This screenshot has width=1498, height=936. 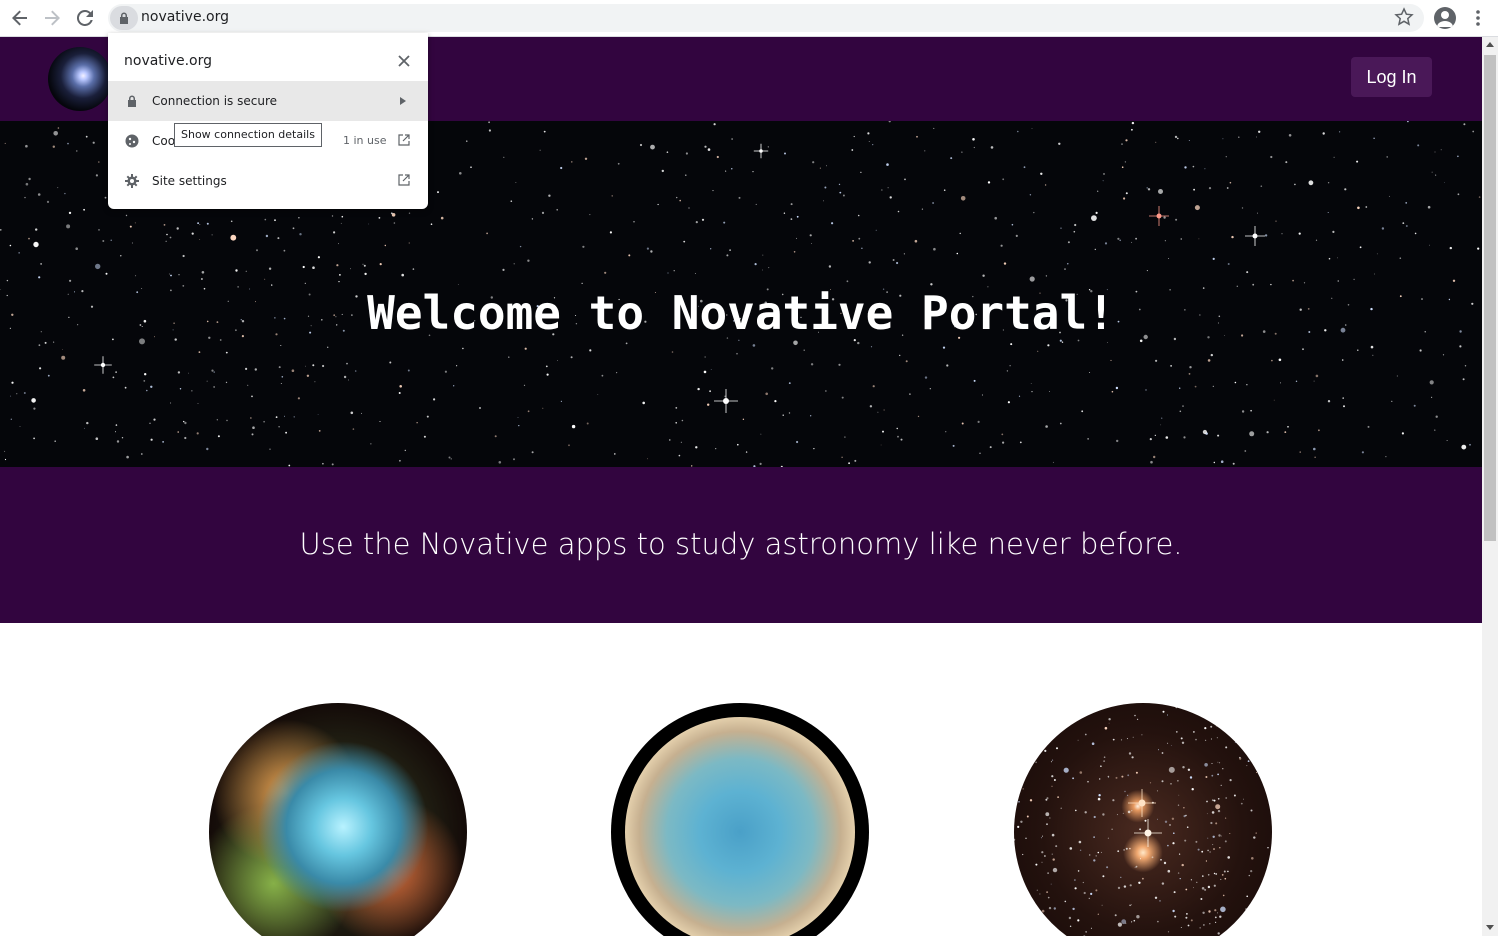 What do you see at coordinates (1490, 927) in the screenshot?
I see `scroll-down-arrow` at bounding box center [1490, 927].